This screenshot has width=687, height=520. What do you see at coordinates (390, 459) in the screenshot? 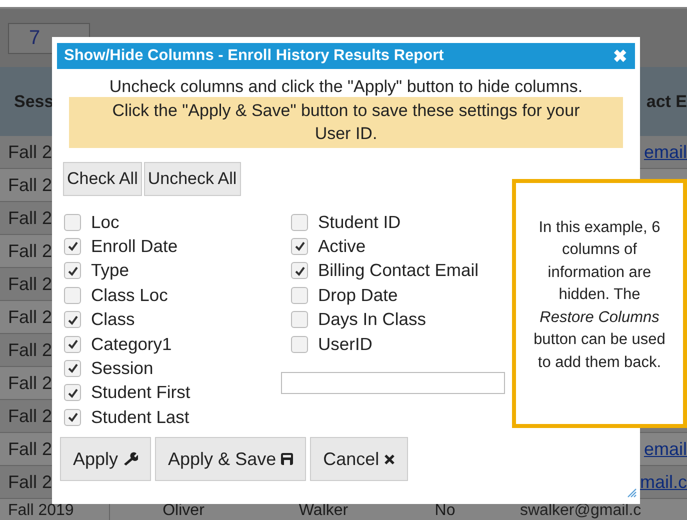
I see `close-icon` at bounding box center [390, 459].